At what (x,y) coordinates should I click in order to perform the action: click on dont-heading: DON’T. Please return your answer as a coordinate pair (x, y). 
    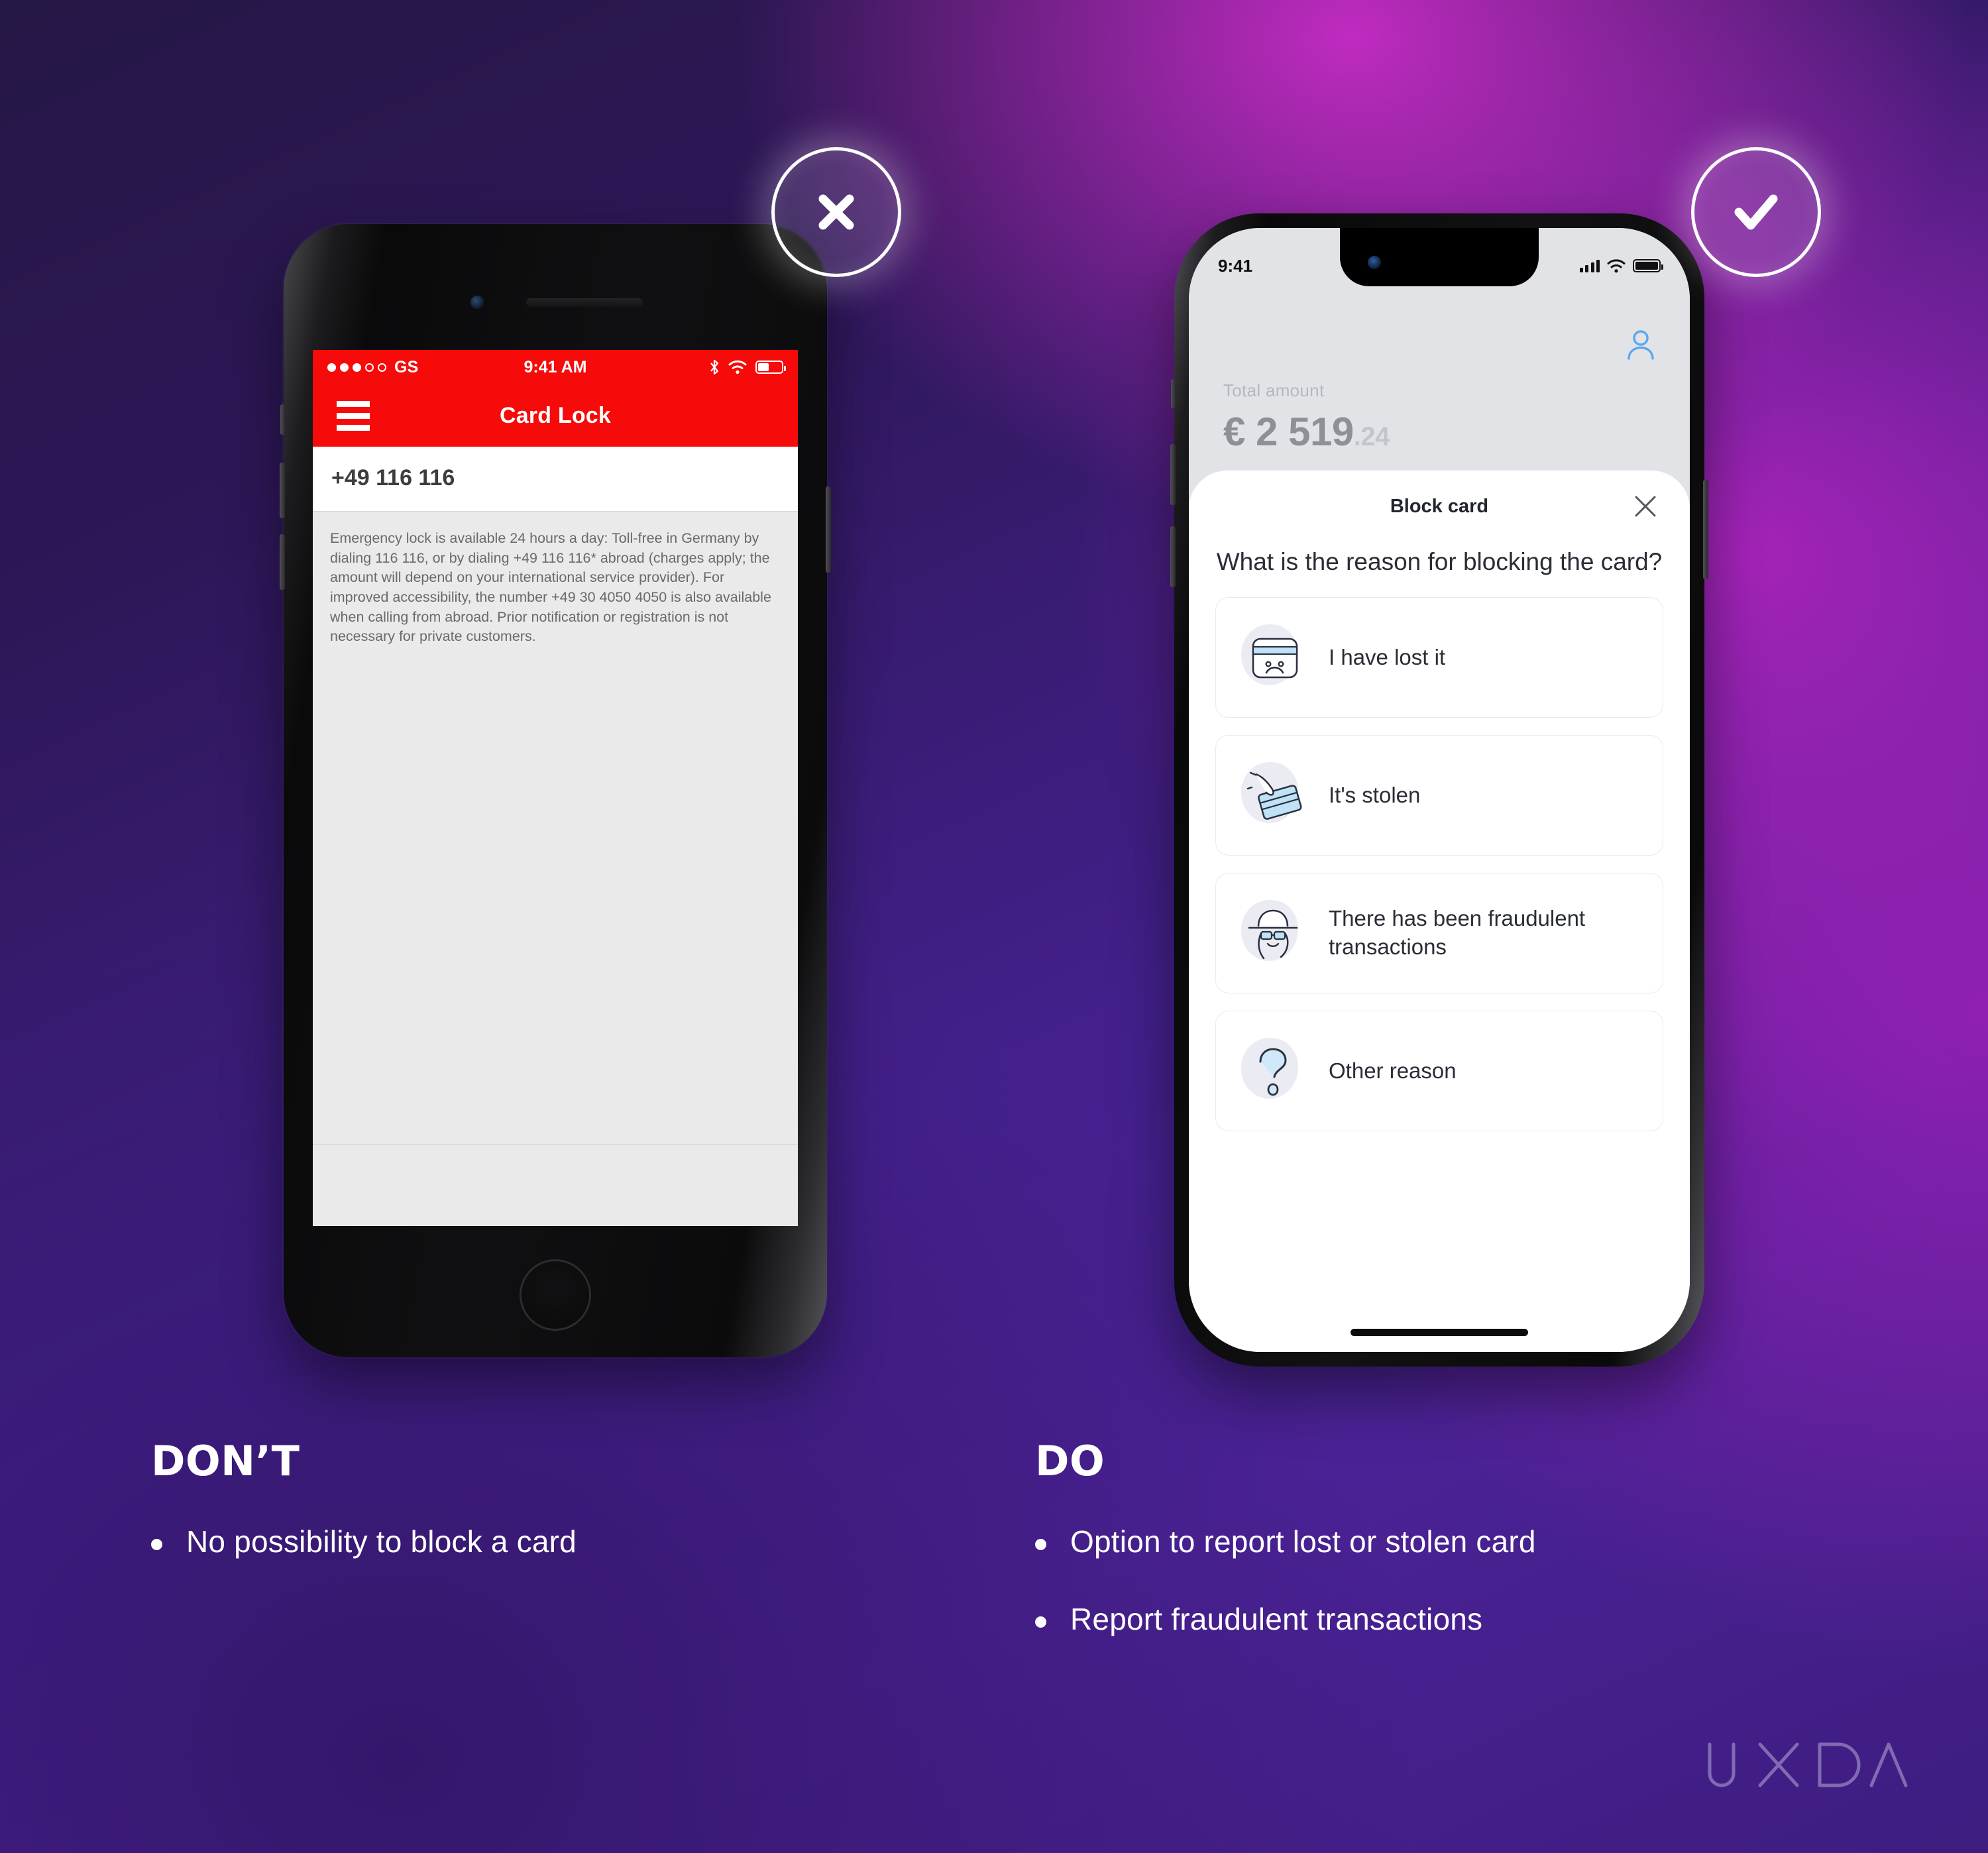
    Looking at the image, I should click on (225, 1461).